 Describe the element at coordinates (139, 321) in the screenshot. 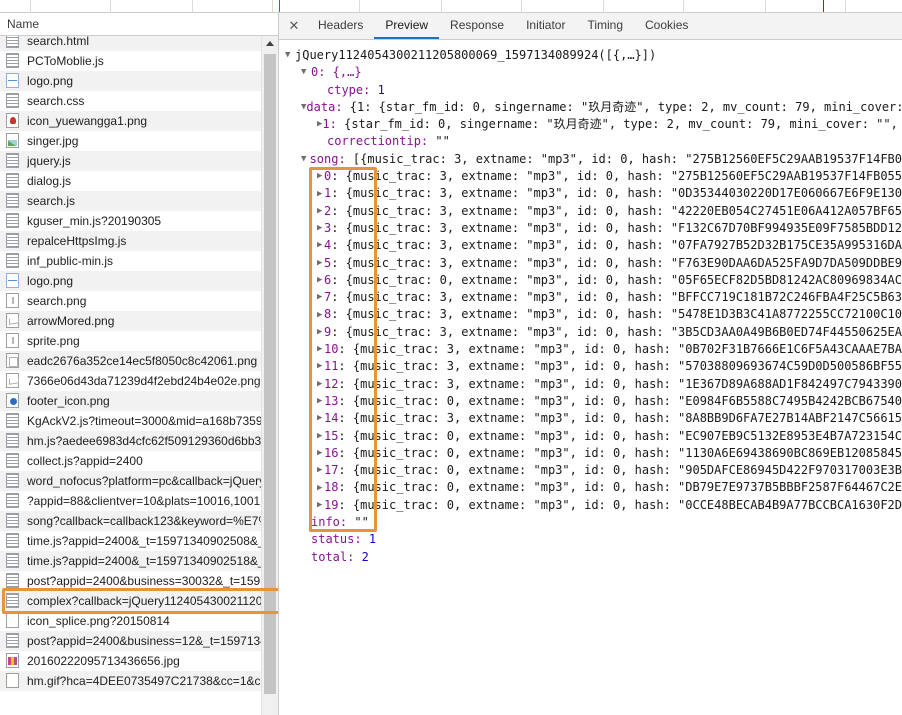

I see `request-list-item: arrowMored.png` at that location.